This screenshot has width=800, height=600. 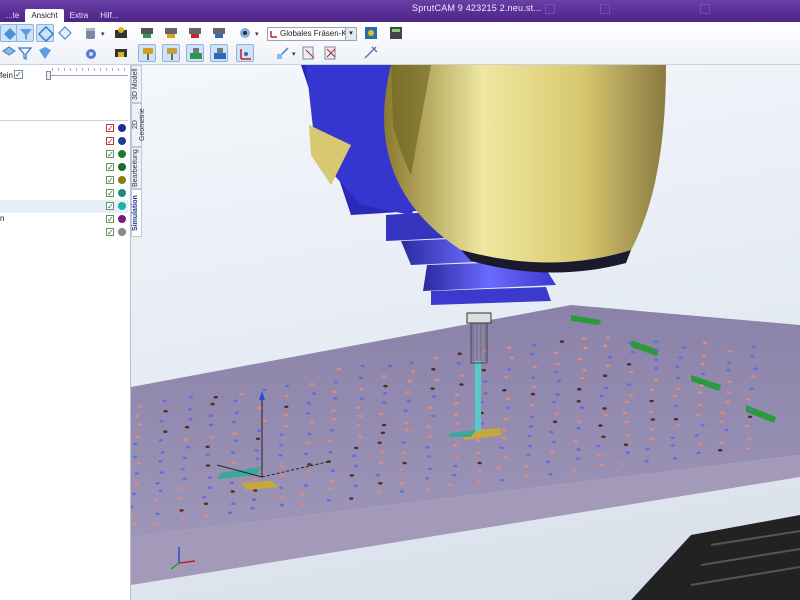 I want to click on measure-button, so click(x=283, y=53).